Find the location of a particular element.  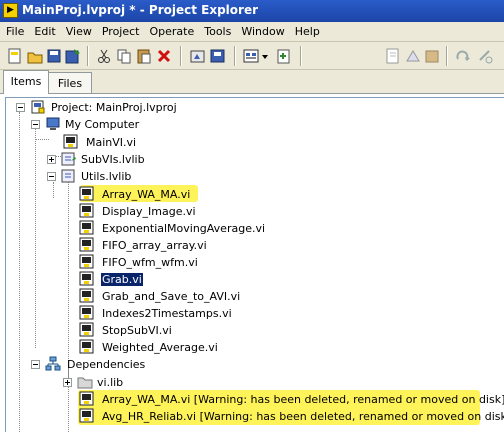

menu-view: View is located at coordinates (78, 30).